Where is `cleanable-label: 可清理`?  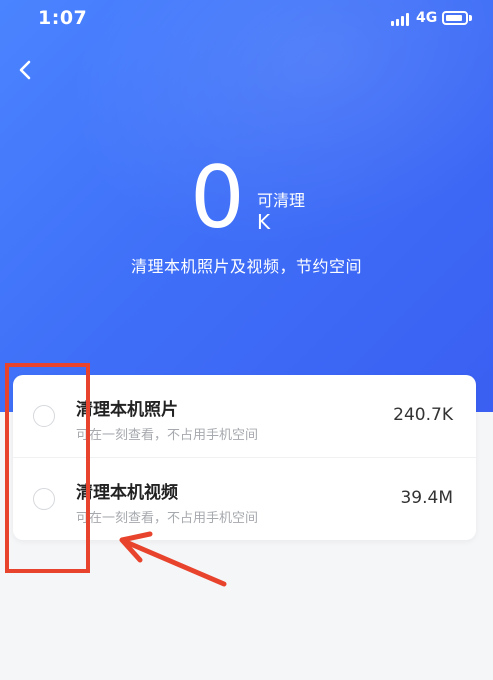 cleanable-label: 可清理 is located at coordinates (281, 200).